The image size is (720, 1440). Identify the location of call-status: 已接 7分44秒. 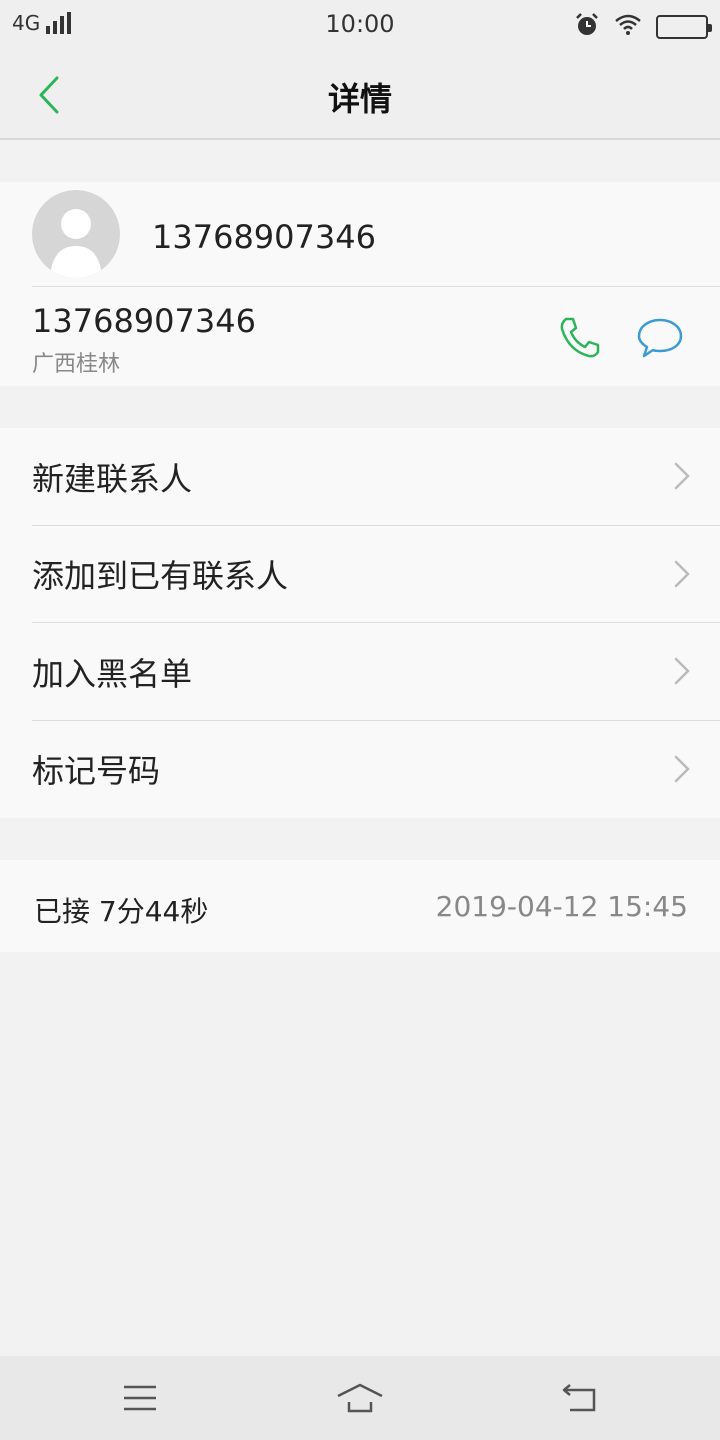
(121, 911).